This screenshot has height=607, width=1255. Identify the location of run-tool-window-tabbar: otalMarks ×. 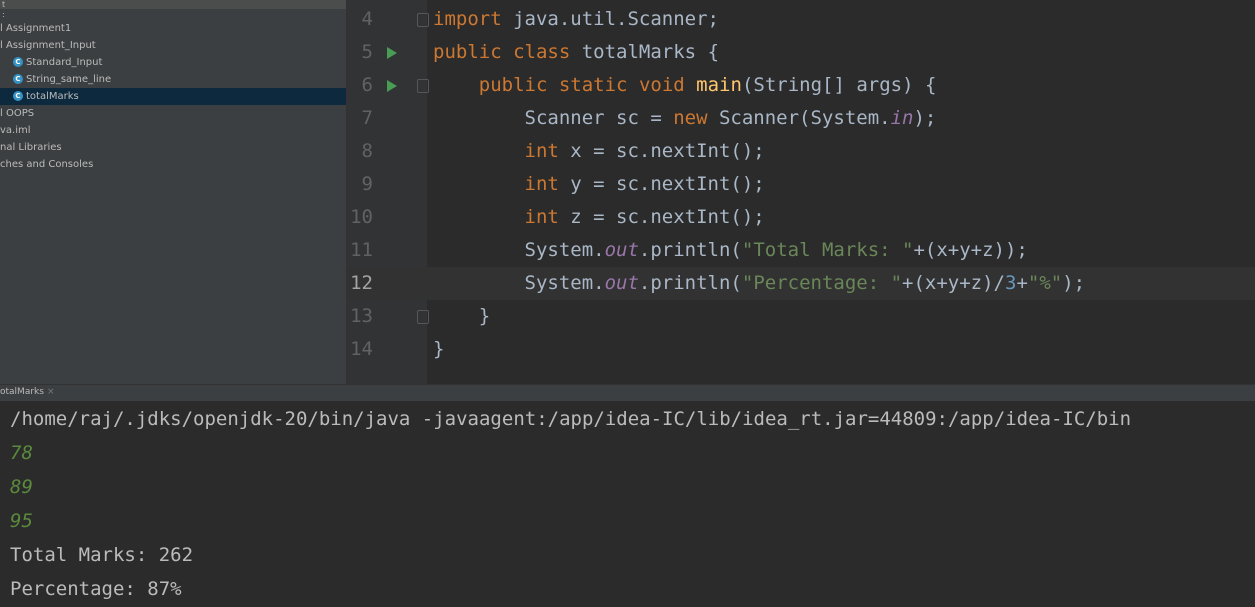
(627, 393).